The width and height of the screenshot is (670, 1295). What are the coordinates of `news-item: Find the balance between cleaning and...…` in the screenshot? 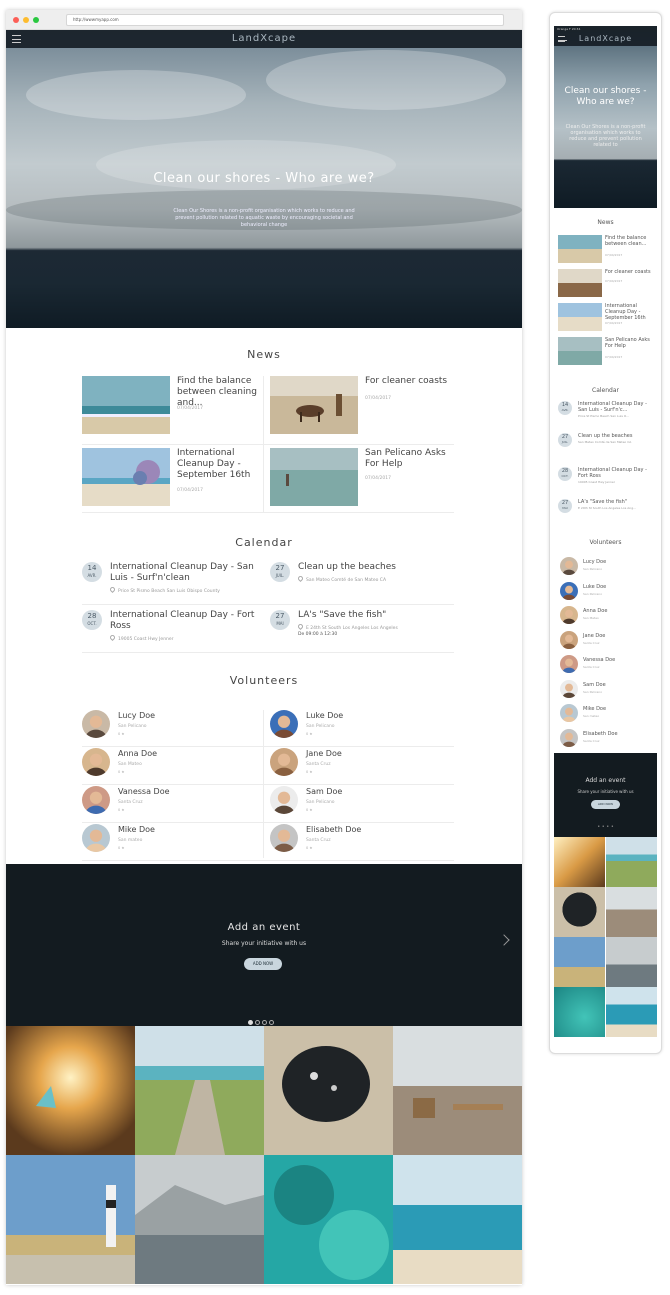 It's located at (172, 408).